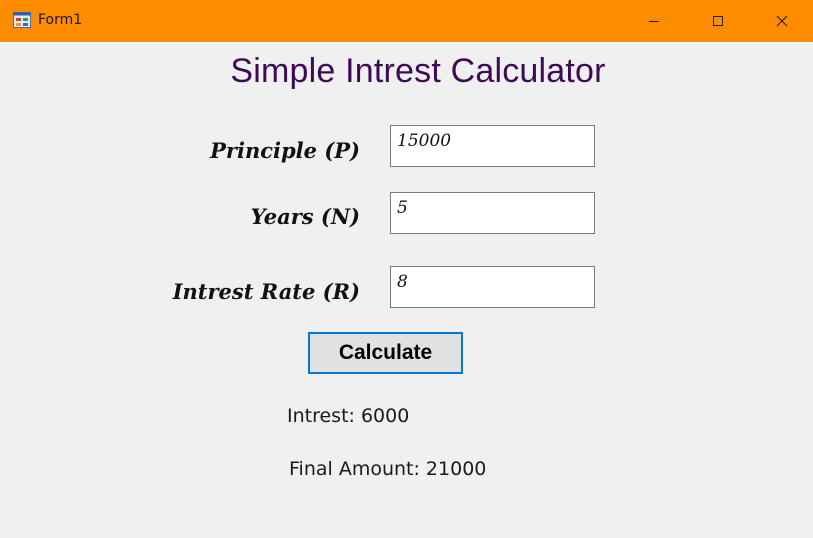 Image resolution: width=813 pixels, height=538 pixels. Describe the element at coordinates (388, 469) in the screenshot. I see `final-amount-result: Final Amount: 21000` at that location.